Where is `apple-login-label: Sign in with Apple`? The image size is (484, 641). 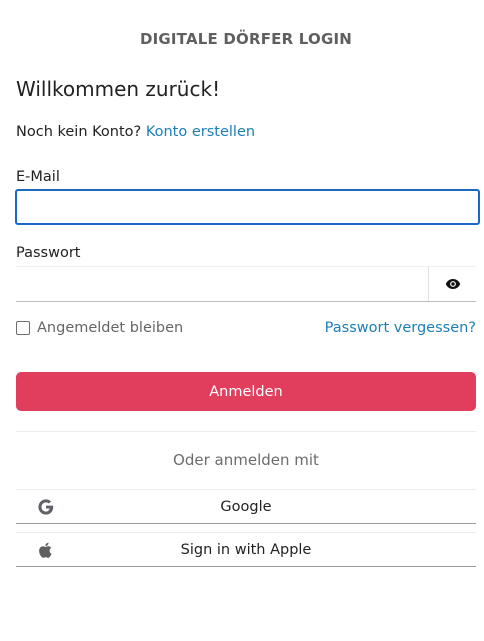 apple-login-label: Sign in with Apple is located at coordinates (246, 549).